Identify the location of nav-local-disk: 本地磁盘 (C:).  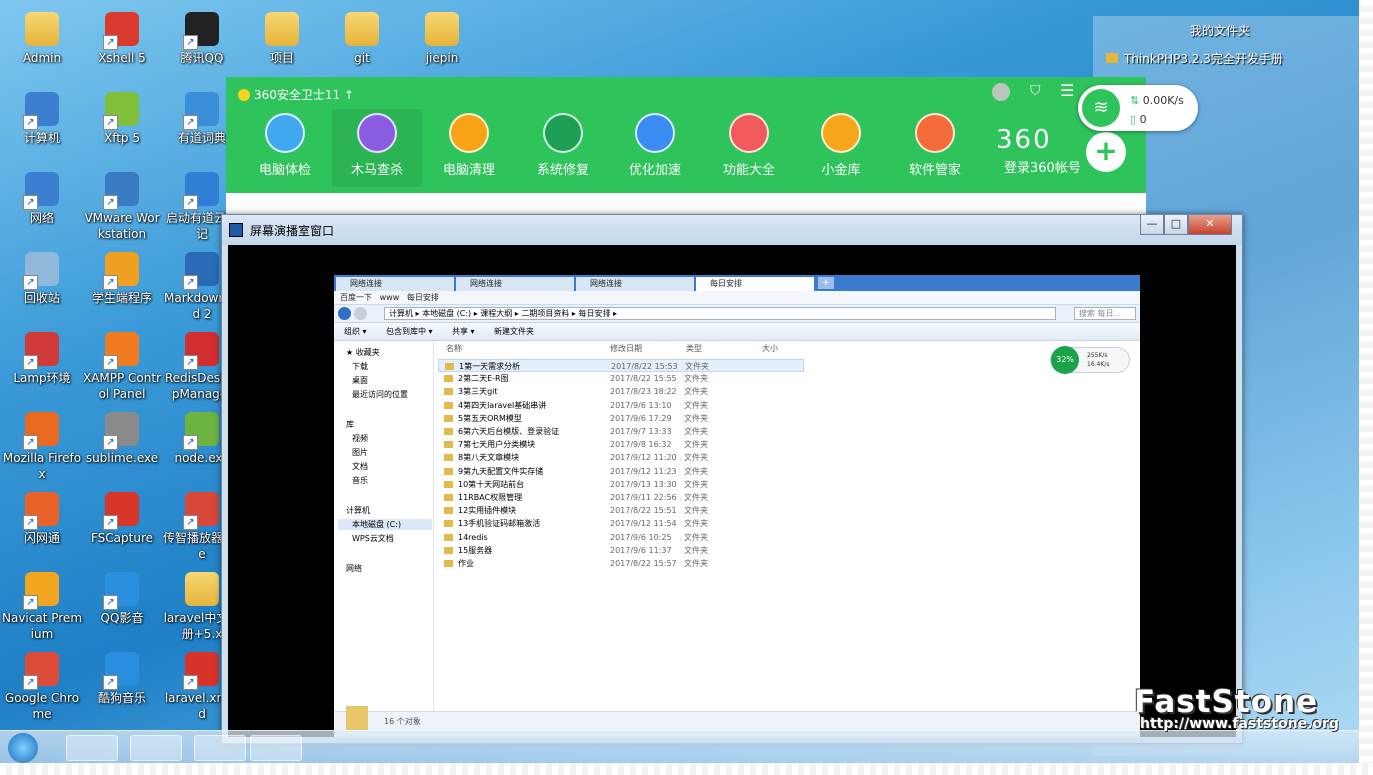
(385, 524).